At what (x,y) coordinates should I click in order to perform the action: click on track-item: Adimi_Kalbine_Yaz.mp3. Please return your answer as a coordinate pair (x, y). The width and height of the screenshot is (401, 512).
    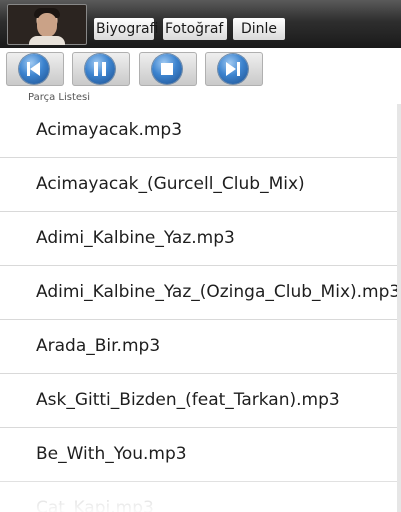
    Looking at the image, I should click on (200, 239).